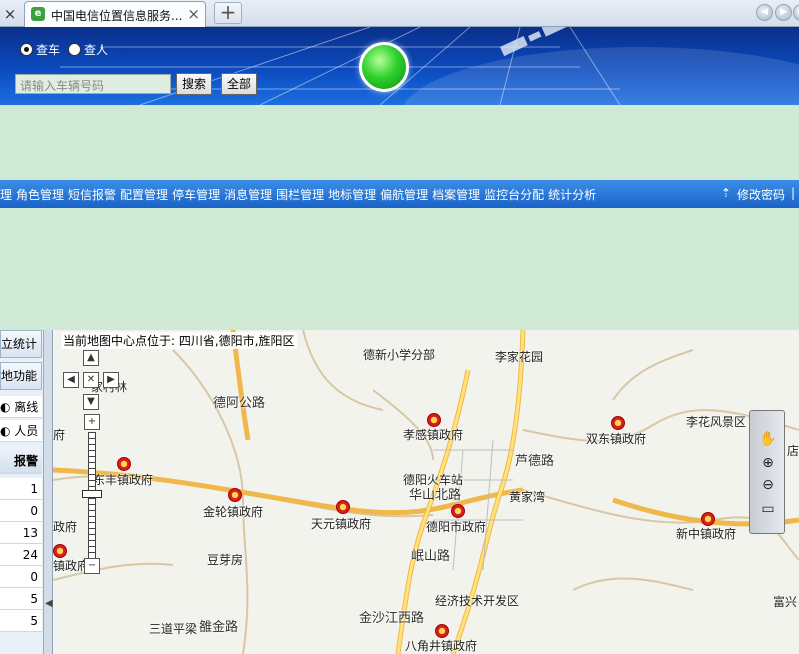  Describe the element at coordinates (93, 84) in the screenshot. I see `vehicle-search-input: 请输入车辆号码` at that location.